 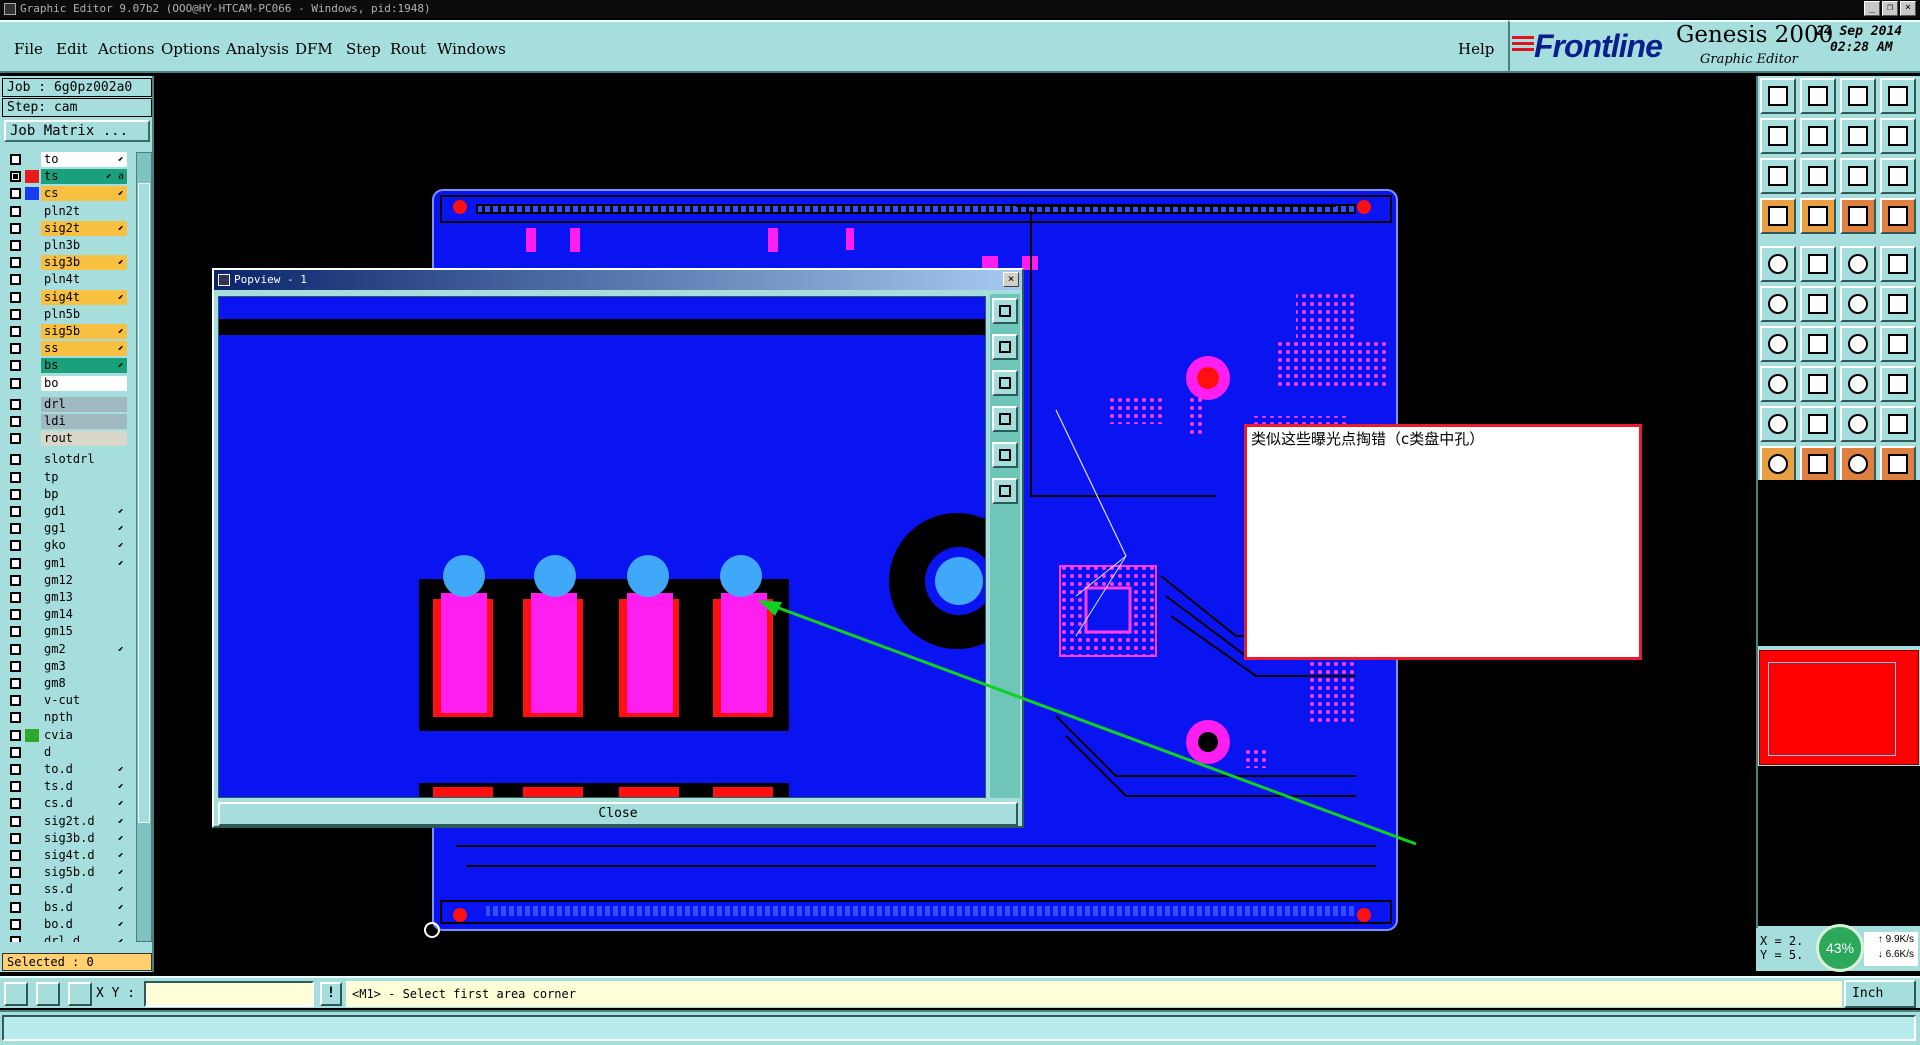 I want to click on layer-row-pln5b: pln5b, so click(x=69, y=314).